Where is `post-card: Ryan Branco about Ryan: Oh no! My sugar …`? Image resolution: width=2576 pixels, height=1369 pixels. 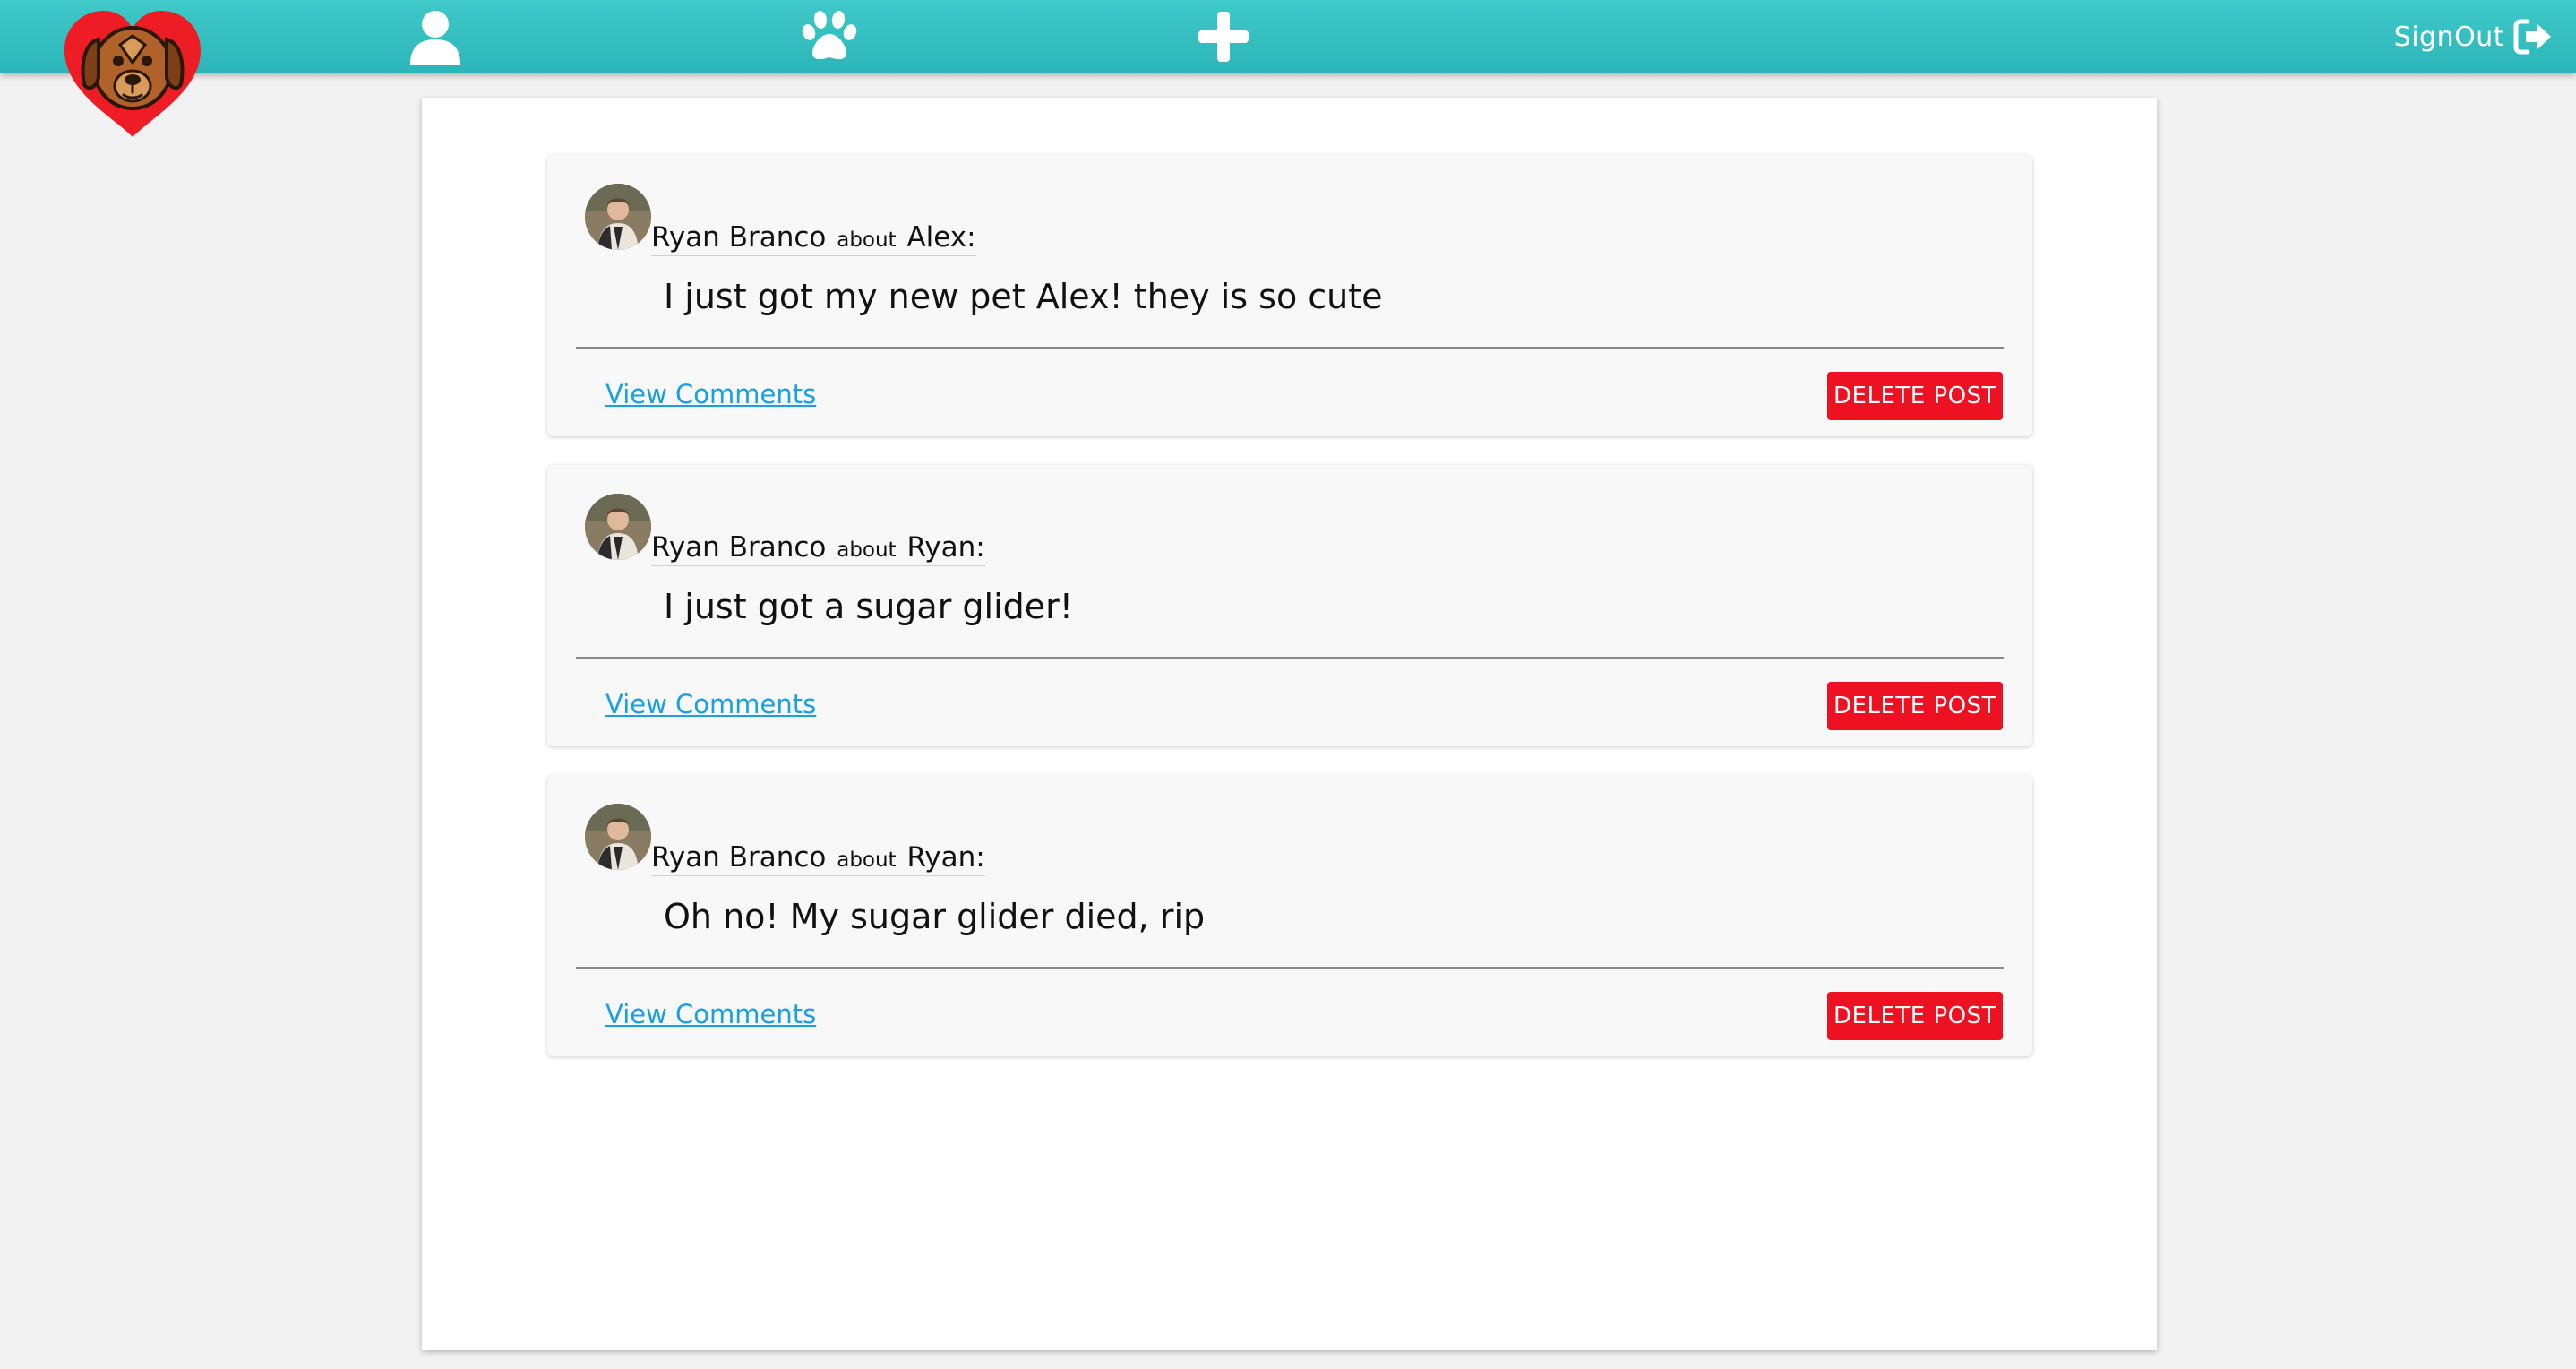 post-card: Ryan Branco about Ryan: Oh no! My sugar … is located at coordinates (1289, 915).